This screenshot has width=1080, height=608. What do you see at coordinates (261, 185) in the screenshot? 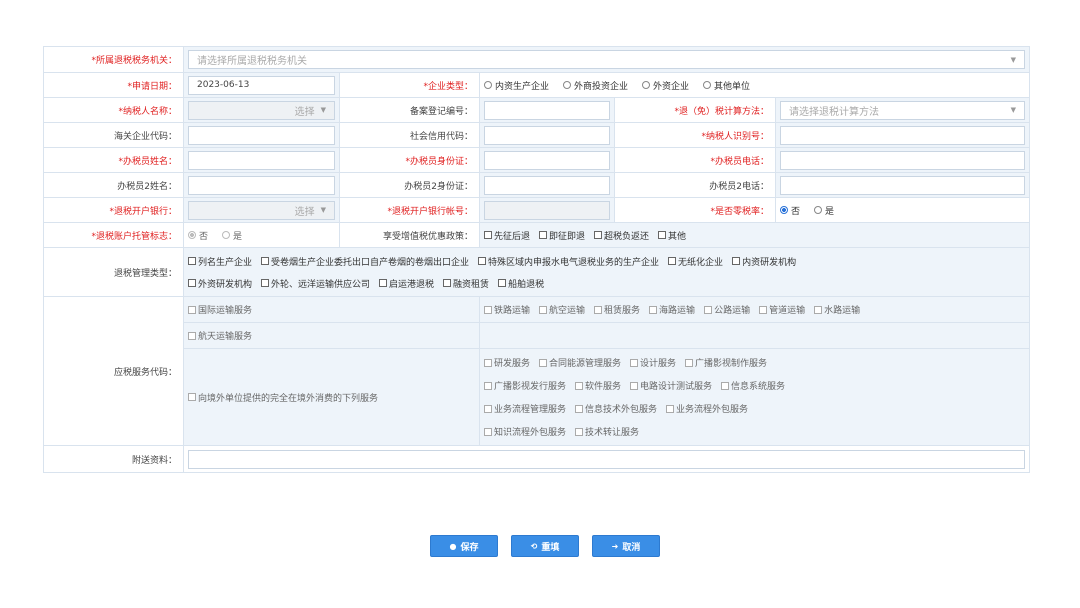
I see `agent2-name-input` at bounding box center [261, 185].